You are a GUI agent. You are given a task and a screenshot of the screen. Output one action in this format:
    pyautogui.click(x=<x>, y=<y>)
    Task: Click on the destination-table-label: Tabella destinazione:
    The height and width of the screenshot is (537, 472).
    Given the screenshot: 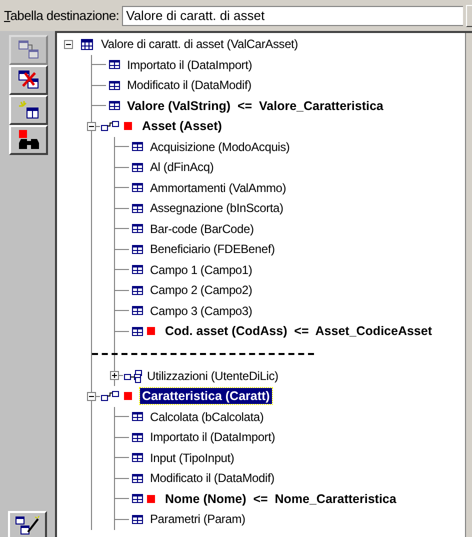 What is the action you would take?
    pyautogui.click(x=62, y=15)
    